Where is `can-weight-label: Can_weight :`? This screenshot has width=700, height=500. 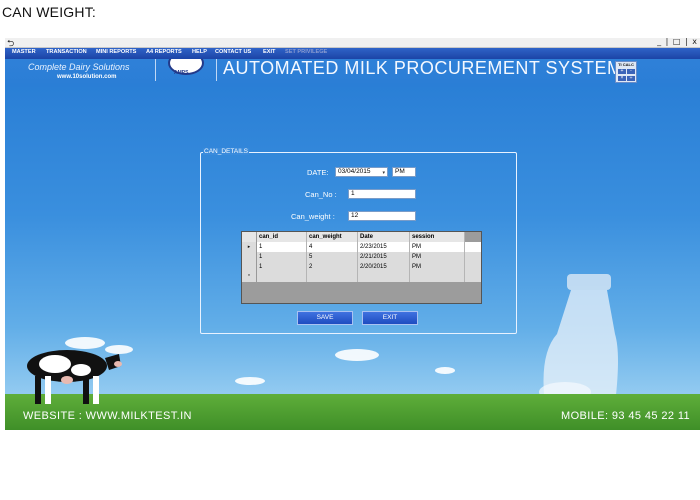
can-weight-label: Can_weight : is located at coordinates (313, 216).